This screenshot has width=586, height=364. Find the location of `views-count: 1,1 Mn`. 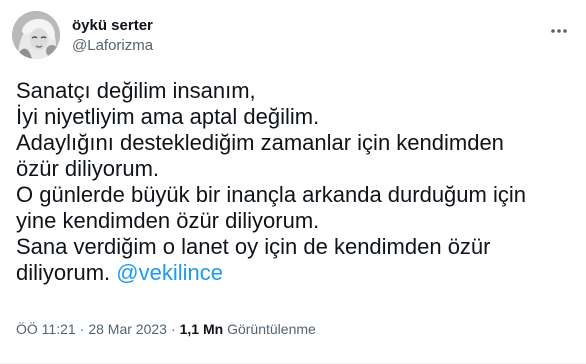

views-count: 1,1 Mn is located at coordinates (201, 329).